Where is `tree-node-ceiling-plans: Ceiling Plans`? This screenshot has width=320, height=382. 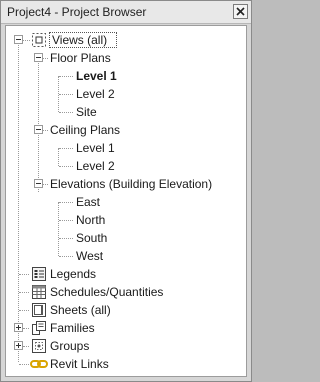 tree-node-ceiling-plans: Ceiling Plans is located at coordinates (126, 130).